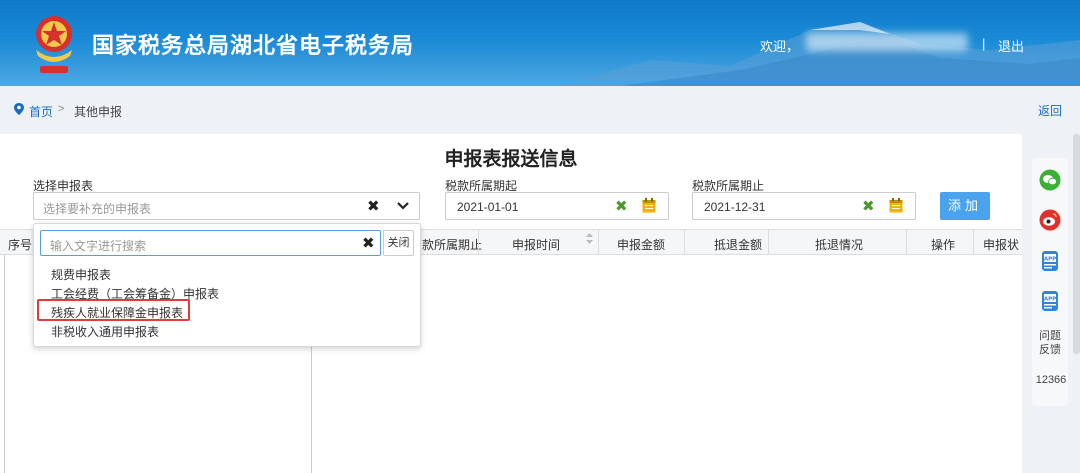  I want to click on table-header-cell: 抵退金额, so click(738, 245).